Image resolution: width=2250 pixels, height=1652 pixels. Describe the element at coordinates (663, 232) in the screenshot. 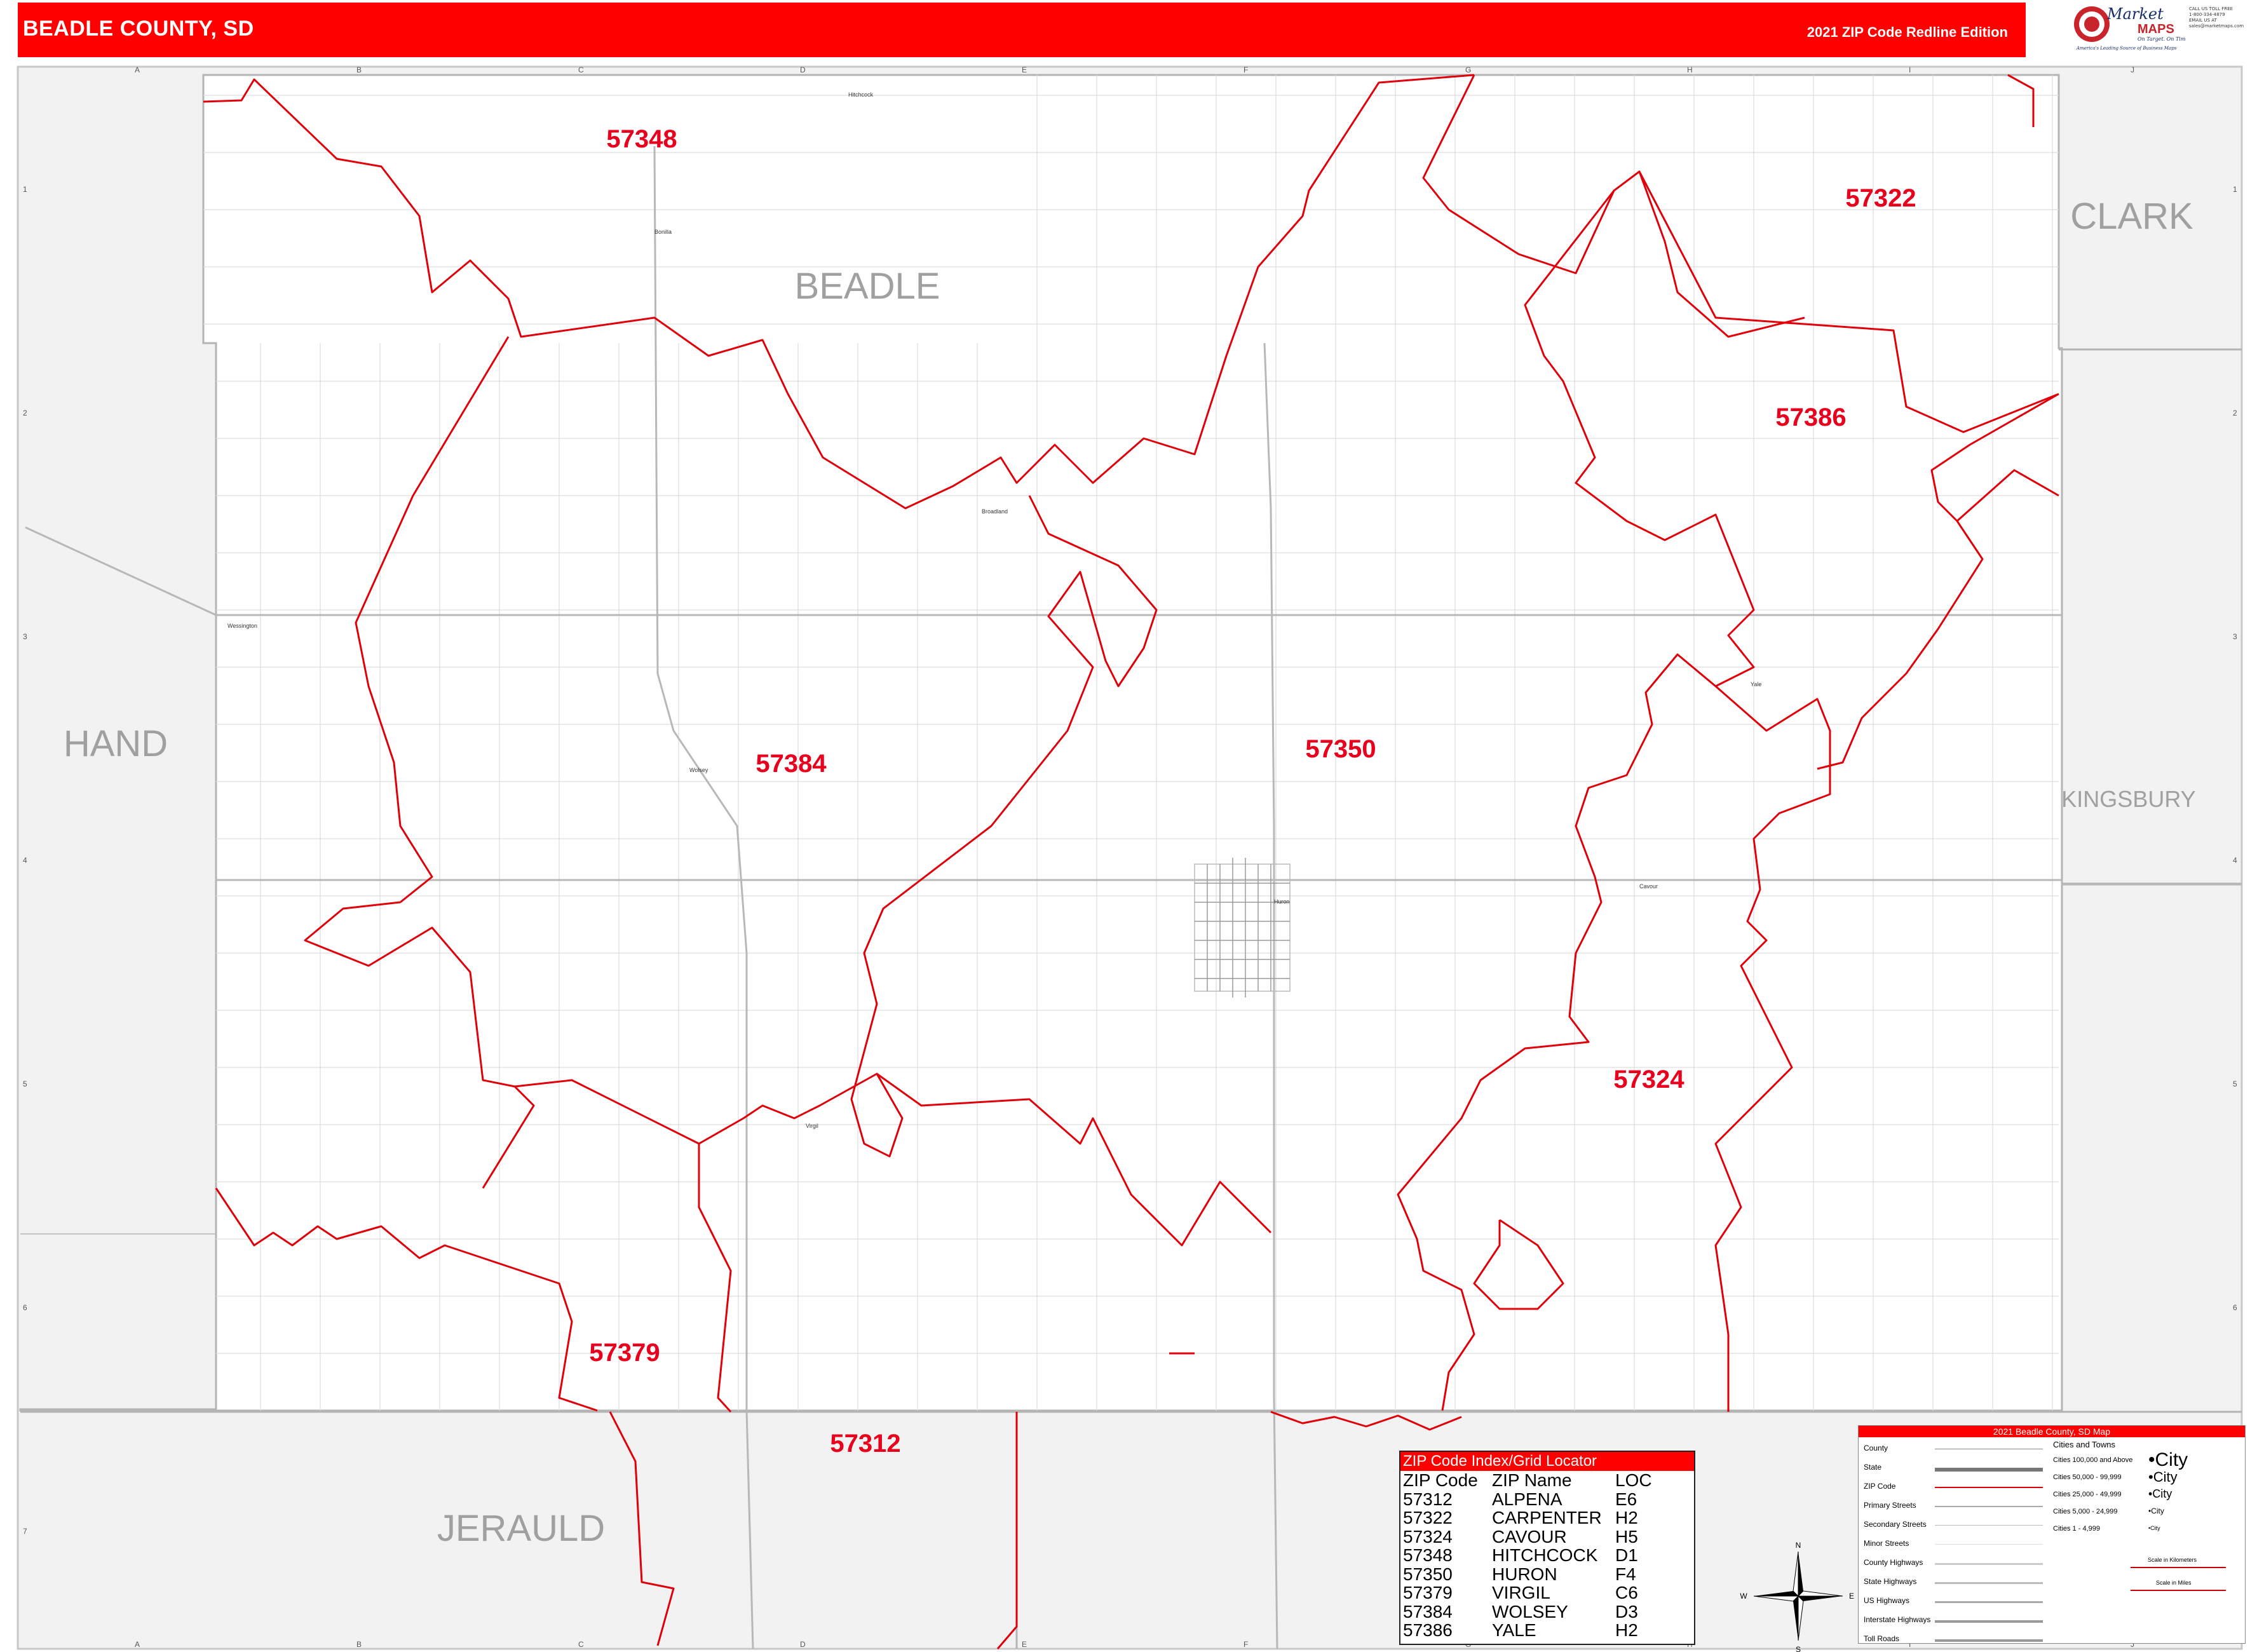

I see `town-bonilla: Bonilla` at that location.